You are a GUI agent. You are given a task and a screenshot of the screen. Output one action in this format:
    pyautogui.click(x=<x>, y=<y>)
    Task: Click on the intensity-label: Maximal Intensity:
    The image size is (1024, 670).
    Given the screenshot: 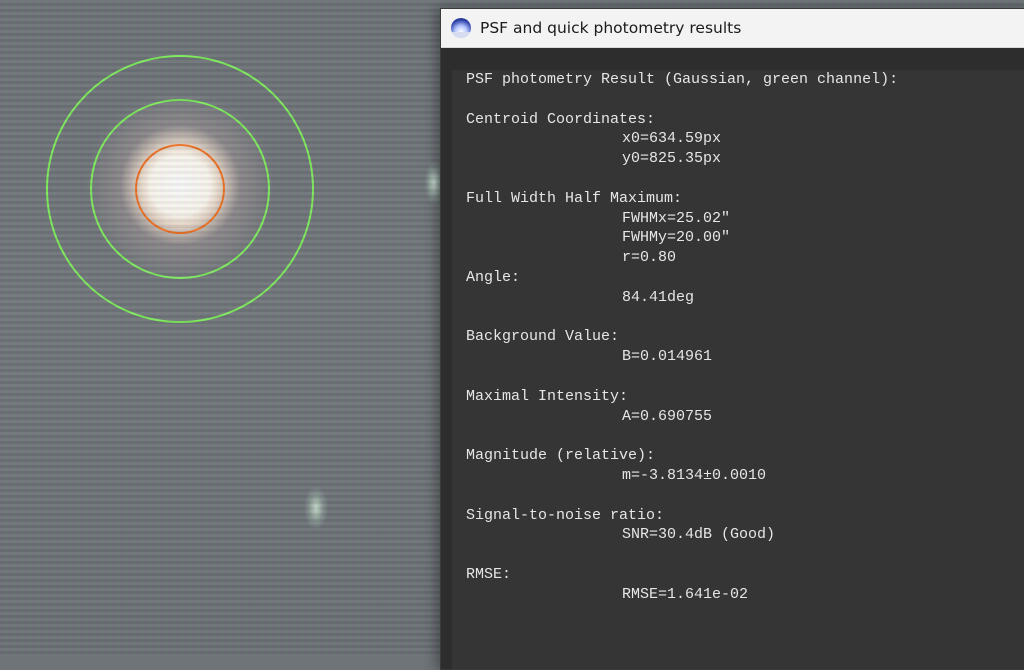 What is the action you would take?
    pyautogui.click(x=547, y=396)
    